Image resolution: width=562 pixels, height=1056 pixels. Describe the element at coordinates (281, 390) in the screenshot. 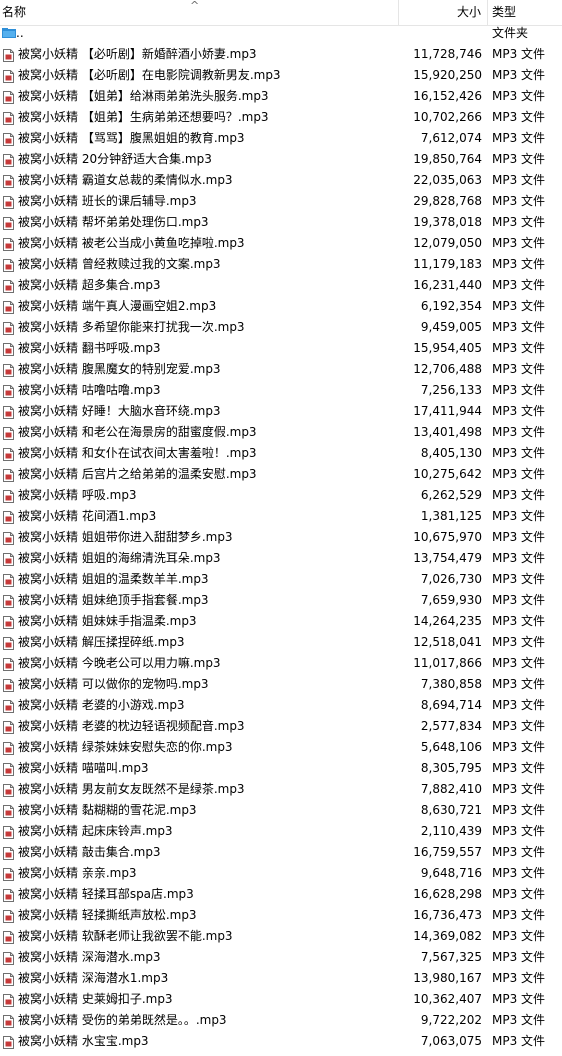

I see `file-row: 被窝小妖精 咕噜咕噜.mp3 7,256,133 MP3 文件` at that location.